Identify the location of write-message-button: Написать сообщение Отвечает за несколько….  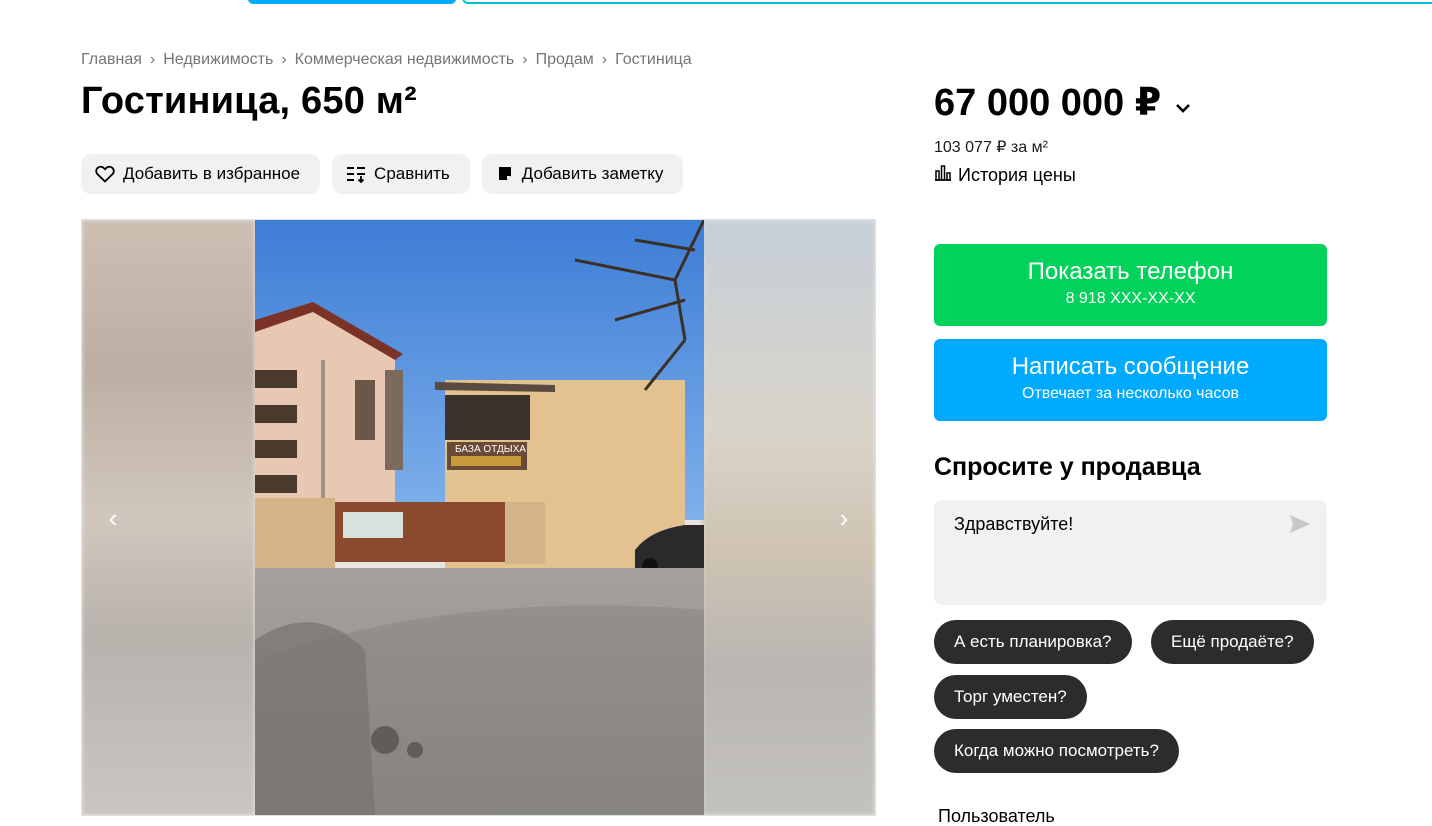
(1130, 380).